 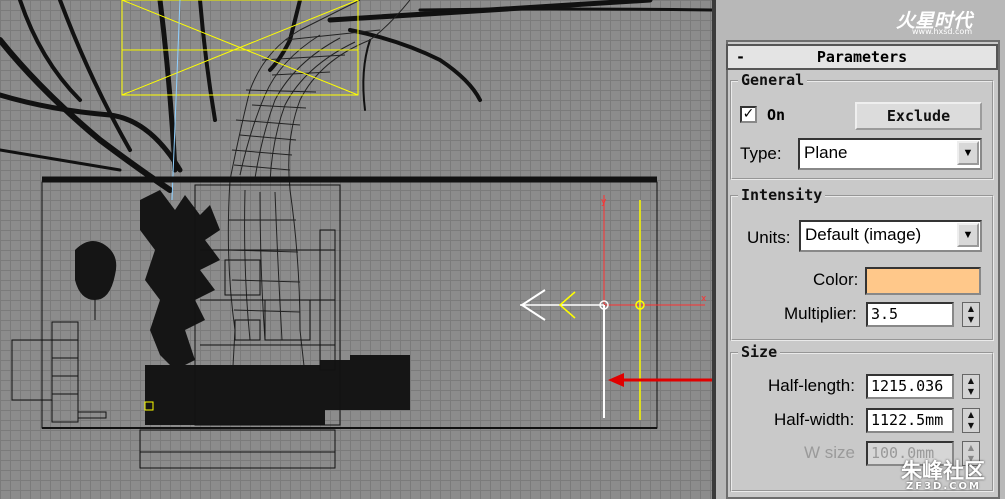 I want to click on on-checkbox: ✓, so click(x=748, y=114).